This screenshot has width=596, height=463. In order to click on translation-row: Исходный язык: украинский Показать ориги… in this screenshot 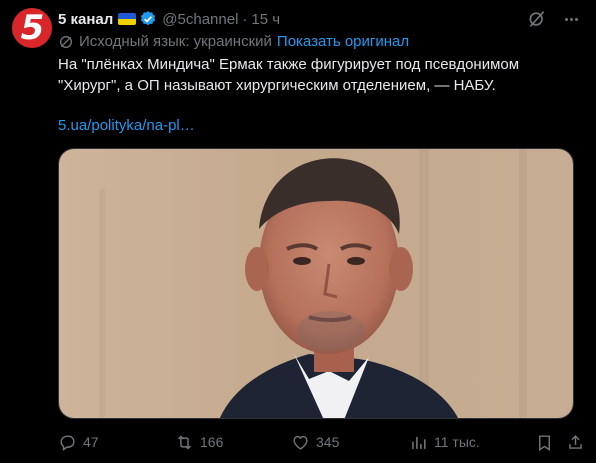, I will do `click(233, 41)`.